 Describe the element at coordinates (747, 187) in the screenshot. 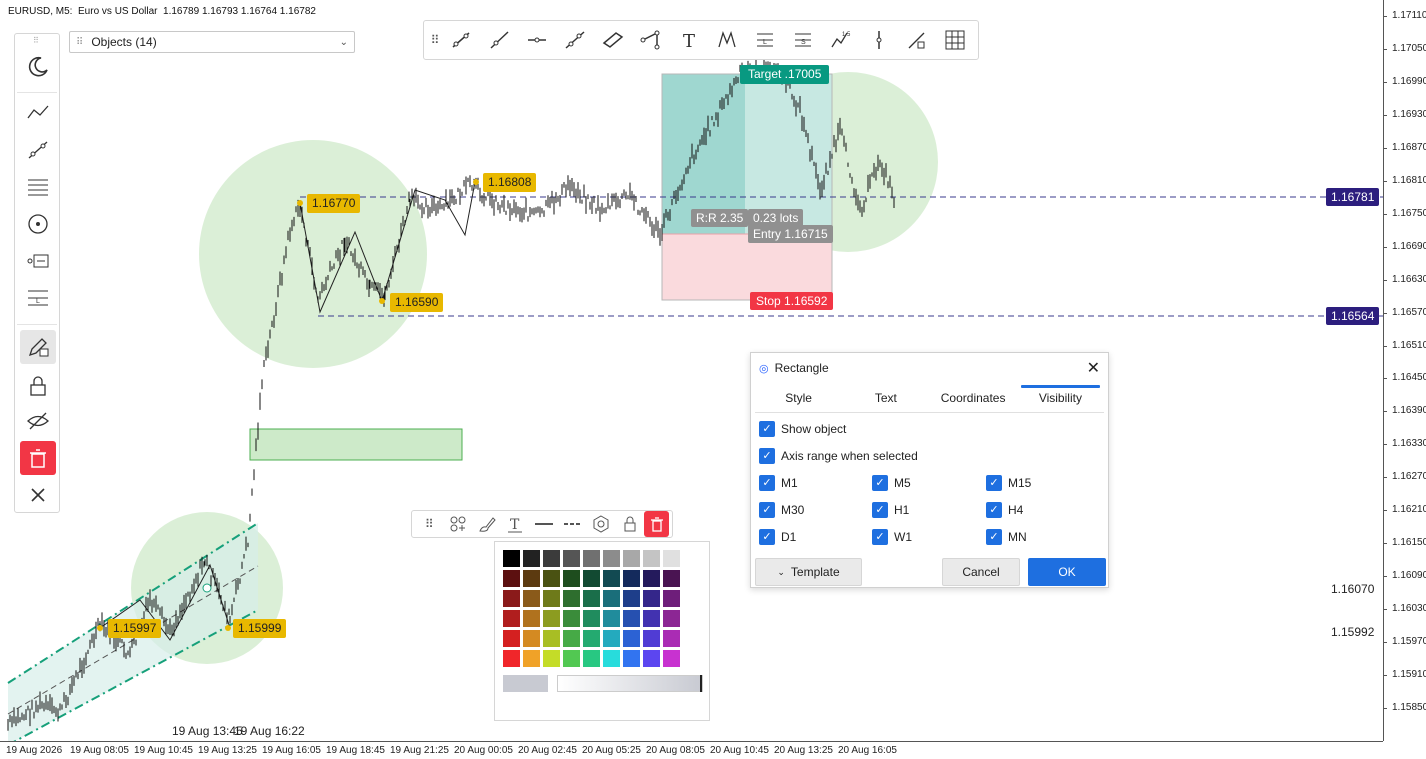

I see `position-tool` at that location.